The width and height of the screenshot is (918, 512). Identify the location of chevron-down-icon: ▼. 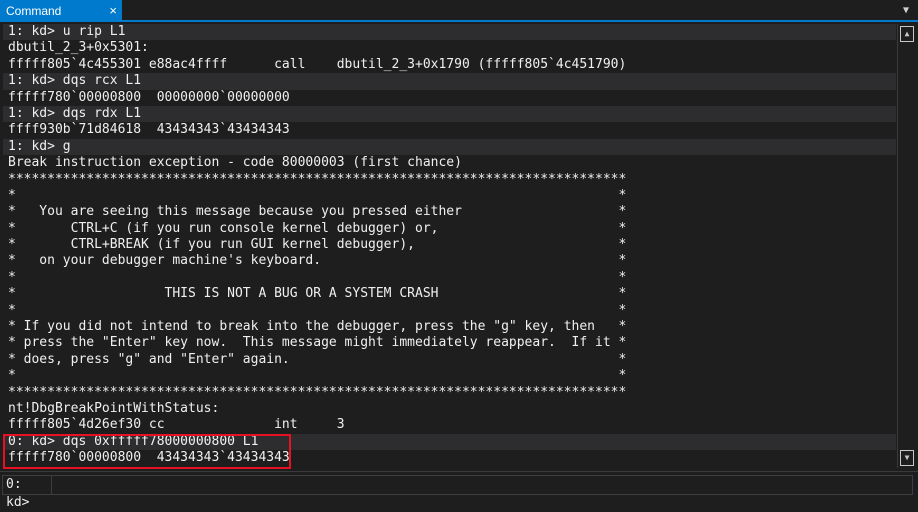
(906, 11).